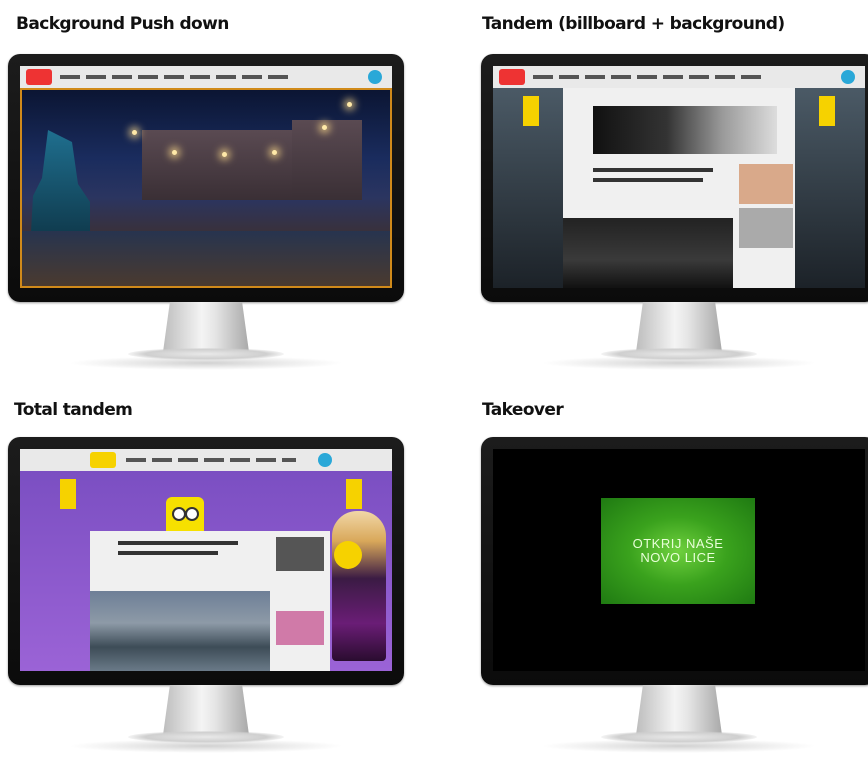 Image resolution: width=868 pixels, height=762 pixels. Describe the element at coordinates (633, 24) in the screenshot. I see `panel-heading-tandem: Tandem (billboard + background)` at that location.